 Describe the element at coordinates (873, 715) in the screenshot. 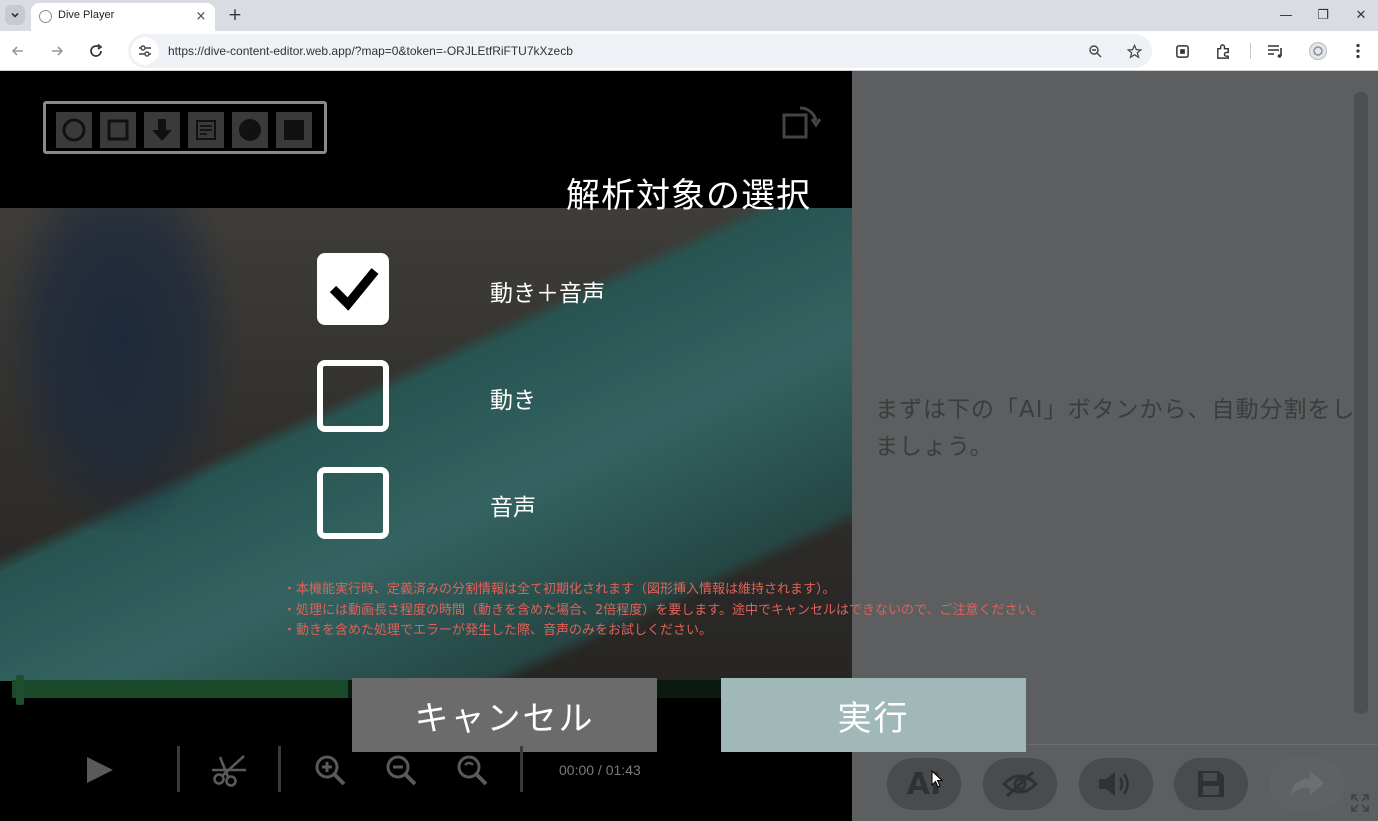

I see `run-button: 実行` at that location.